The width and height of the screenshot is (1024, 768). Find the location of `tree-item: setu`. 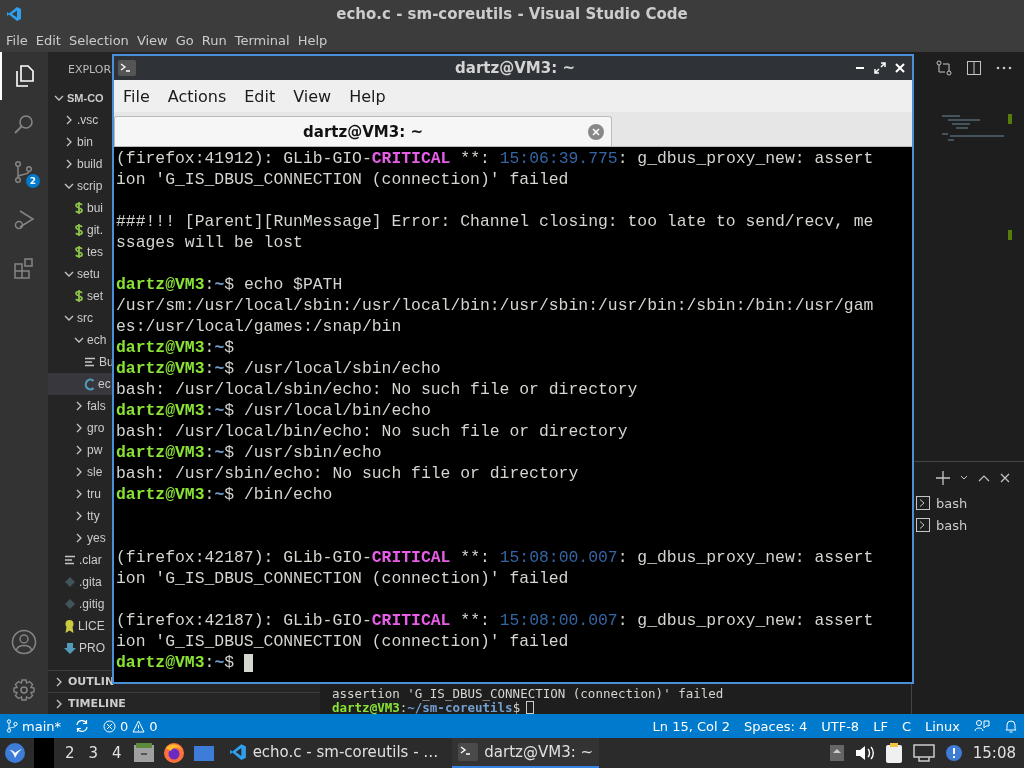

tree-item: setu is located at coordinates (80, 274).